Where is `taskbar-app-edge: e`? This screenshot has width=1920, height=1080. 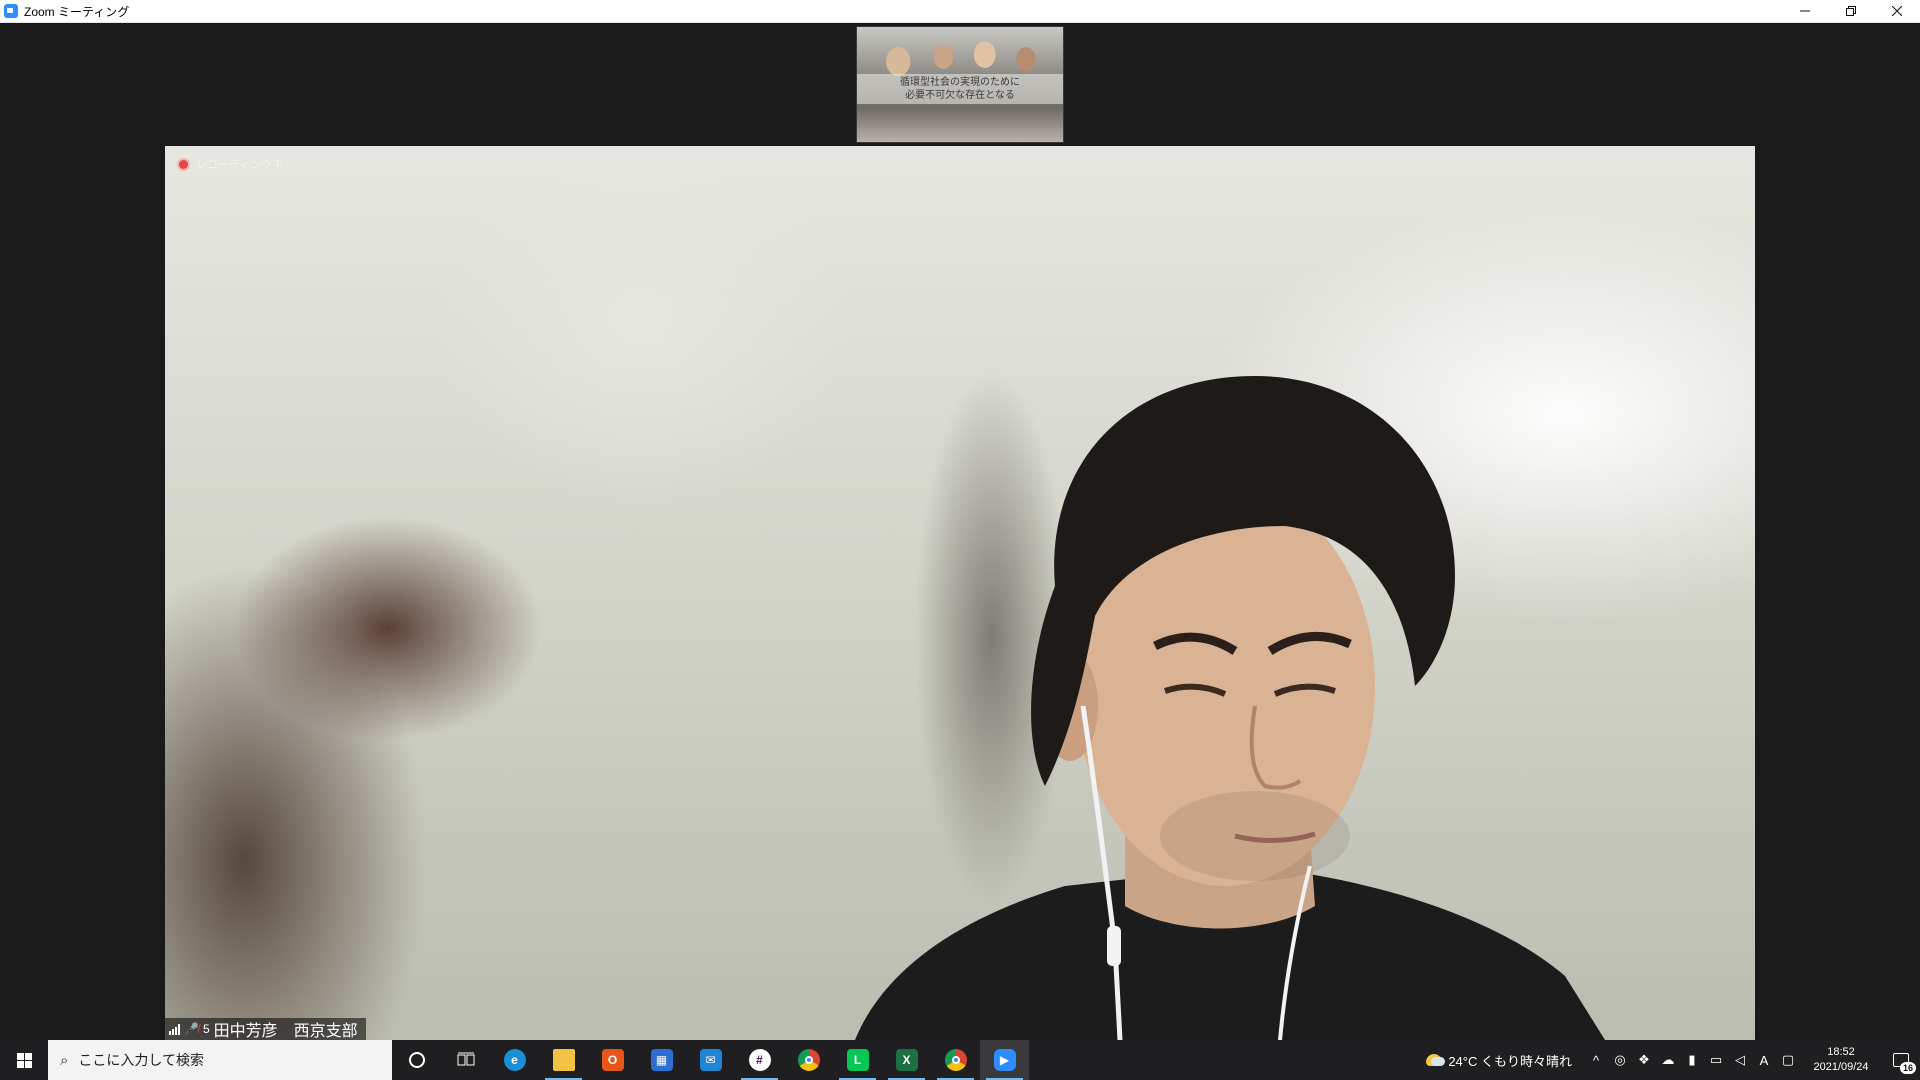
taskbar-app-edge: e is located at coordinates (514, 1060).